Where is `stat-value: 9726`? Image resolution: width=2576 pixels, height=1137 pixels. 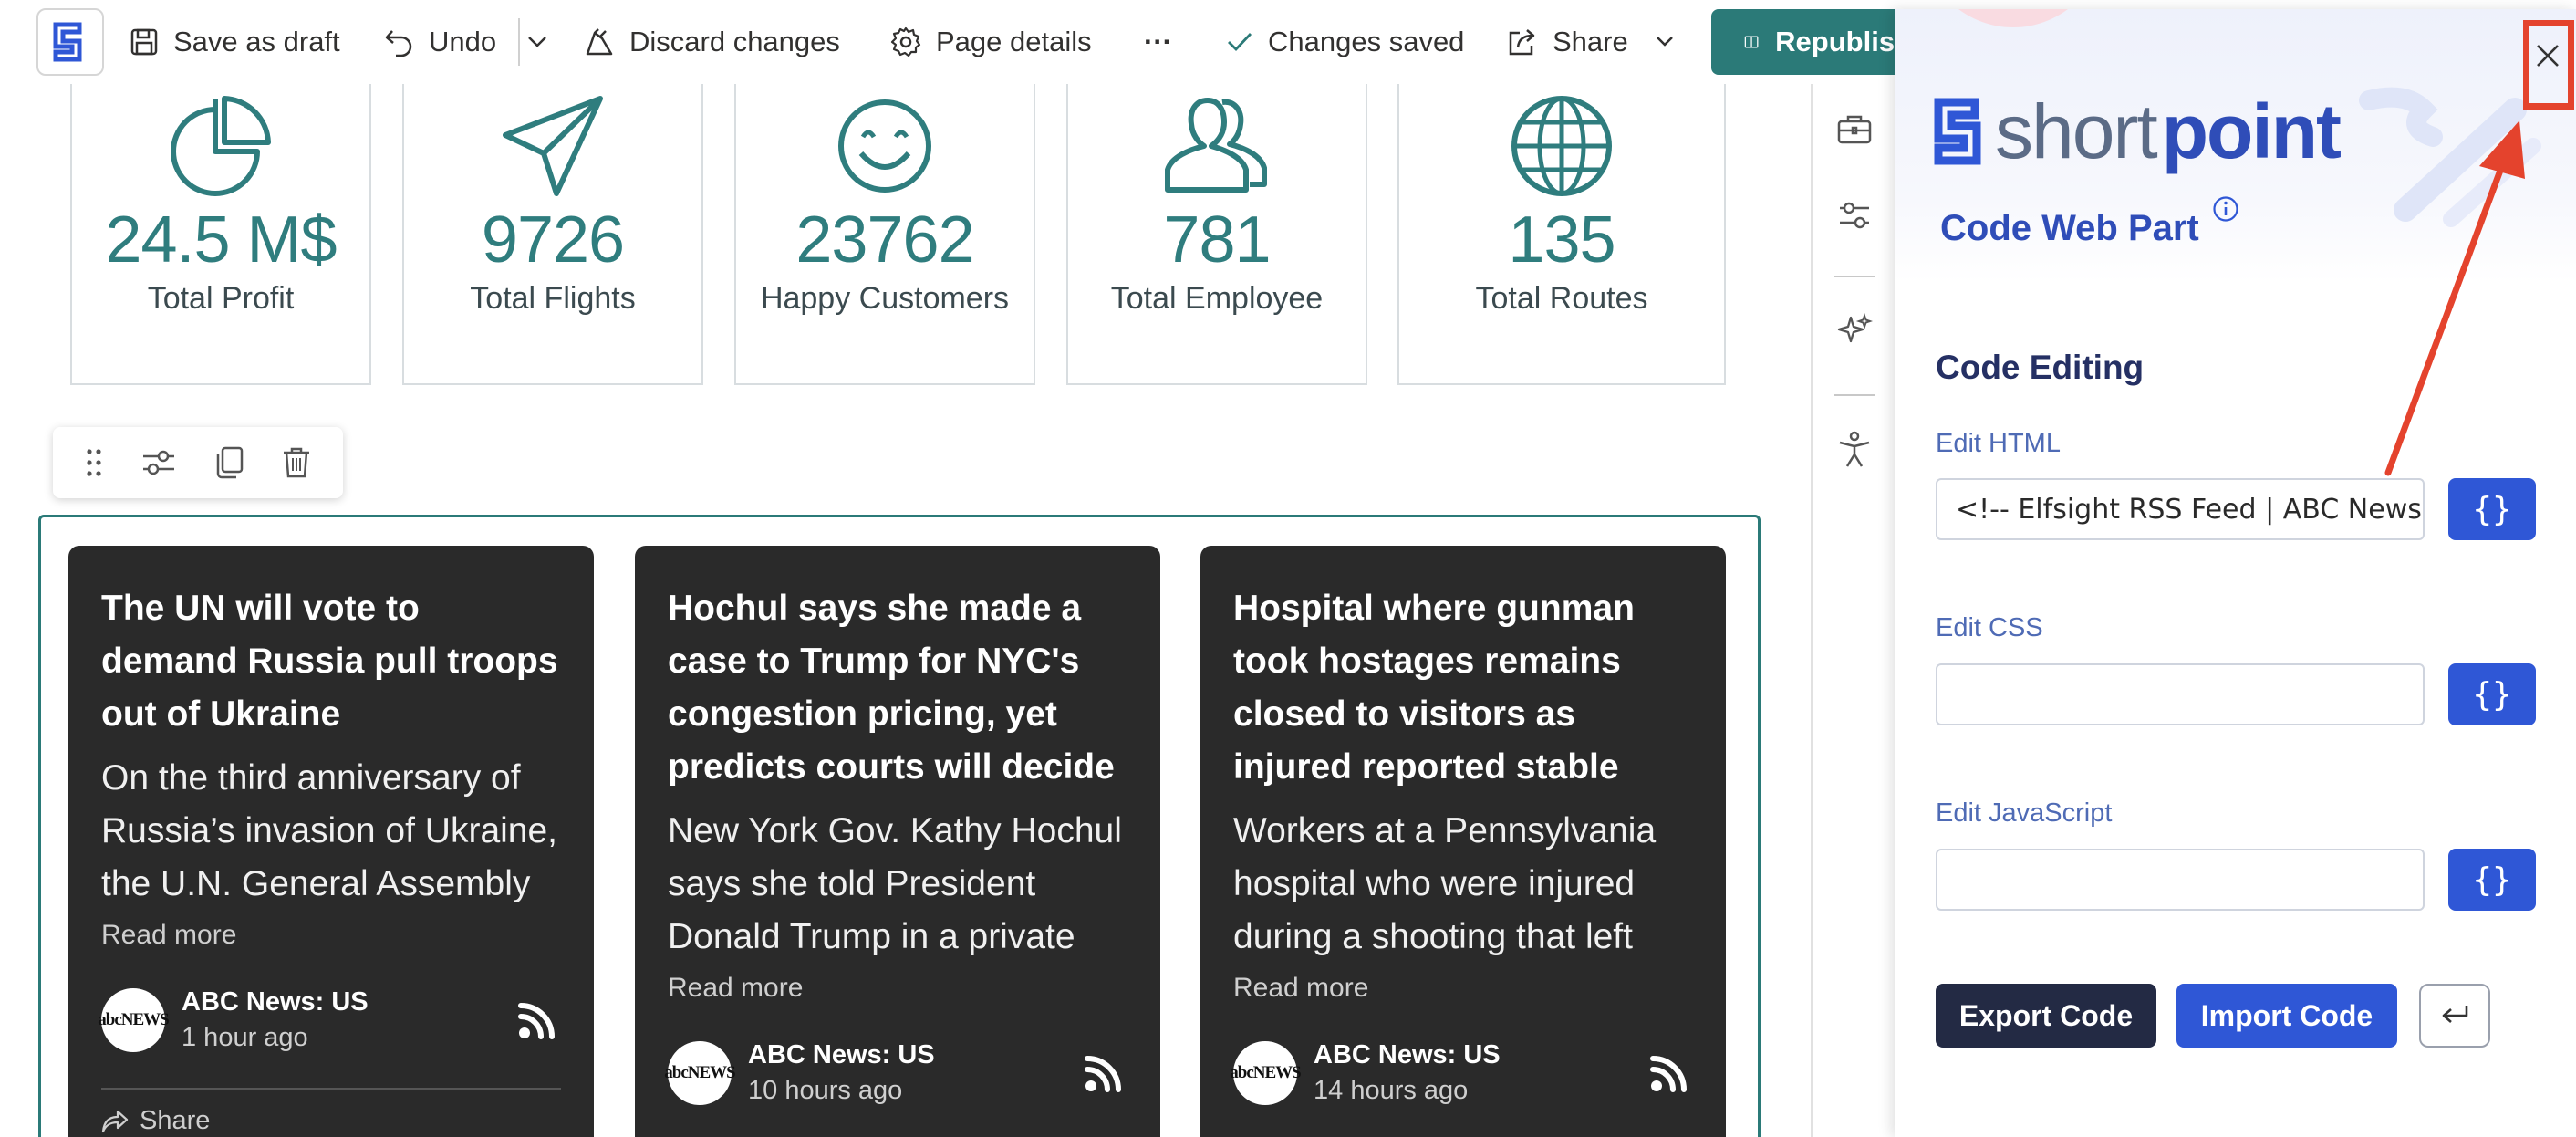
stat-value: 9726 is located at coordinates (553, 239).